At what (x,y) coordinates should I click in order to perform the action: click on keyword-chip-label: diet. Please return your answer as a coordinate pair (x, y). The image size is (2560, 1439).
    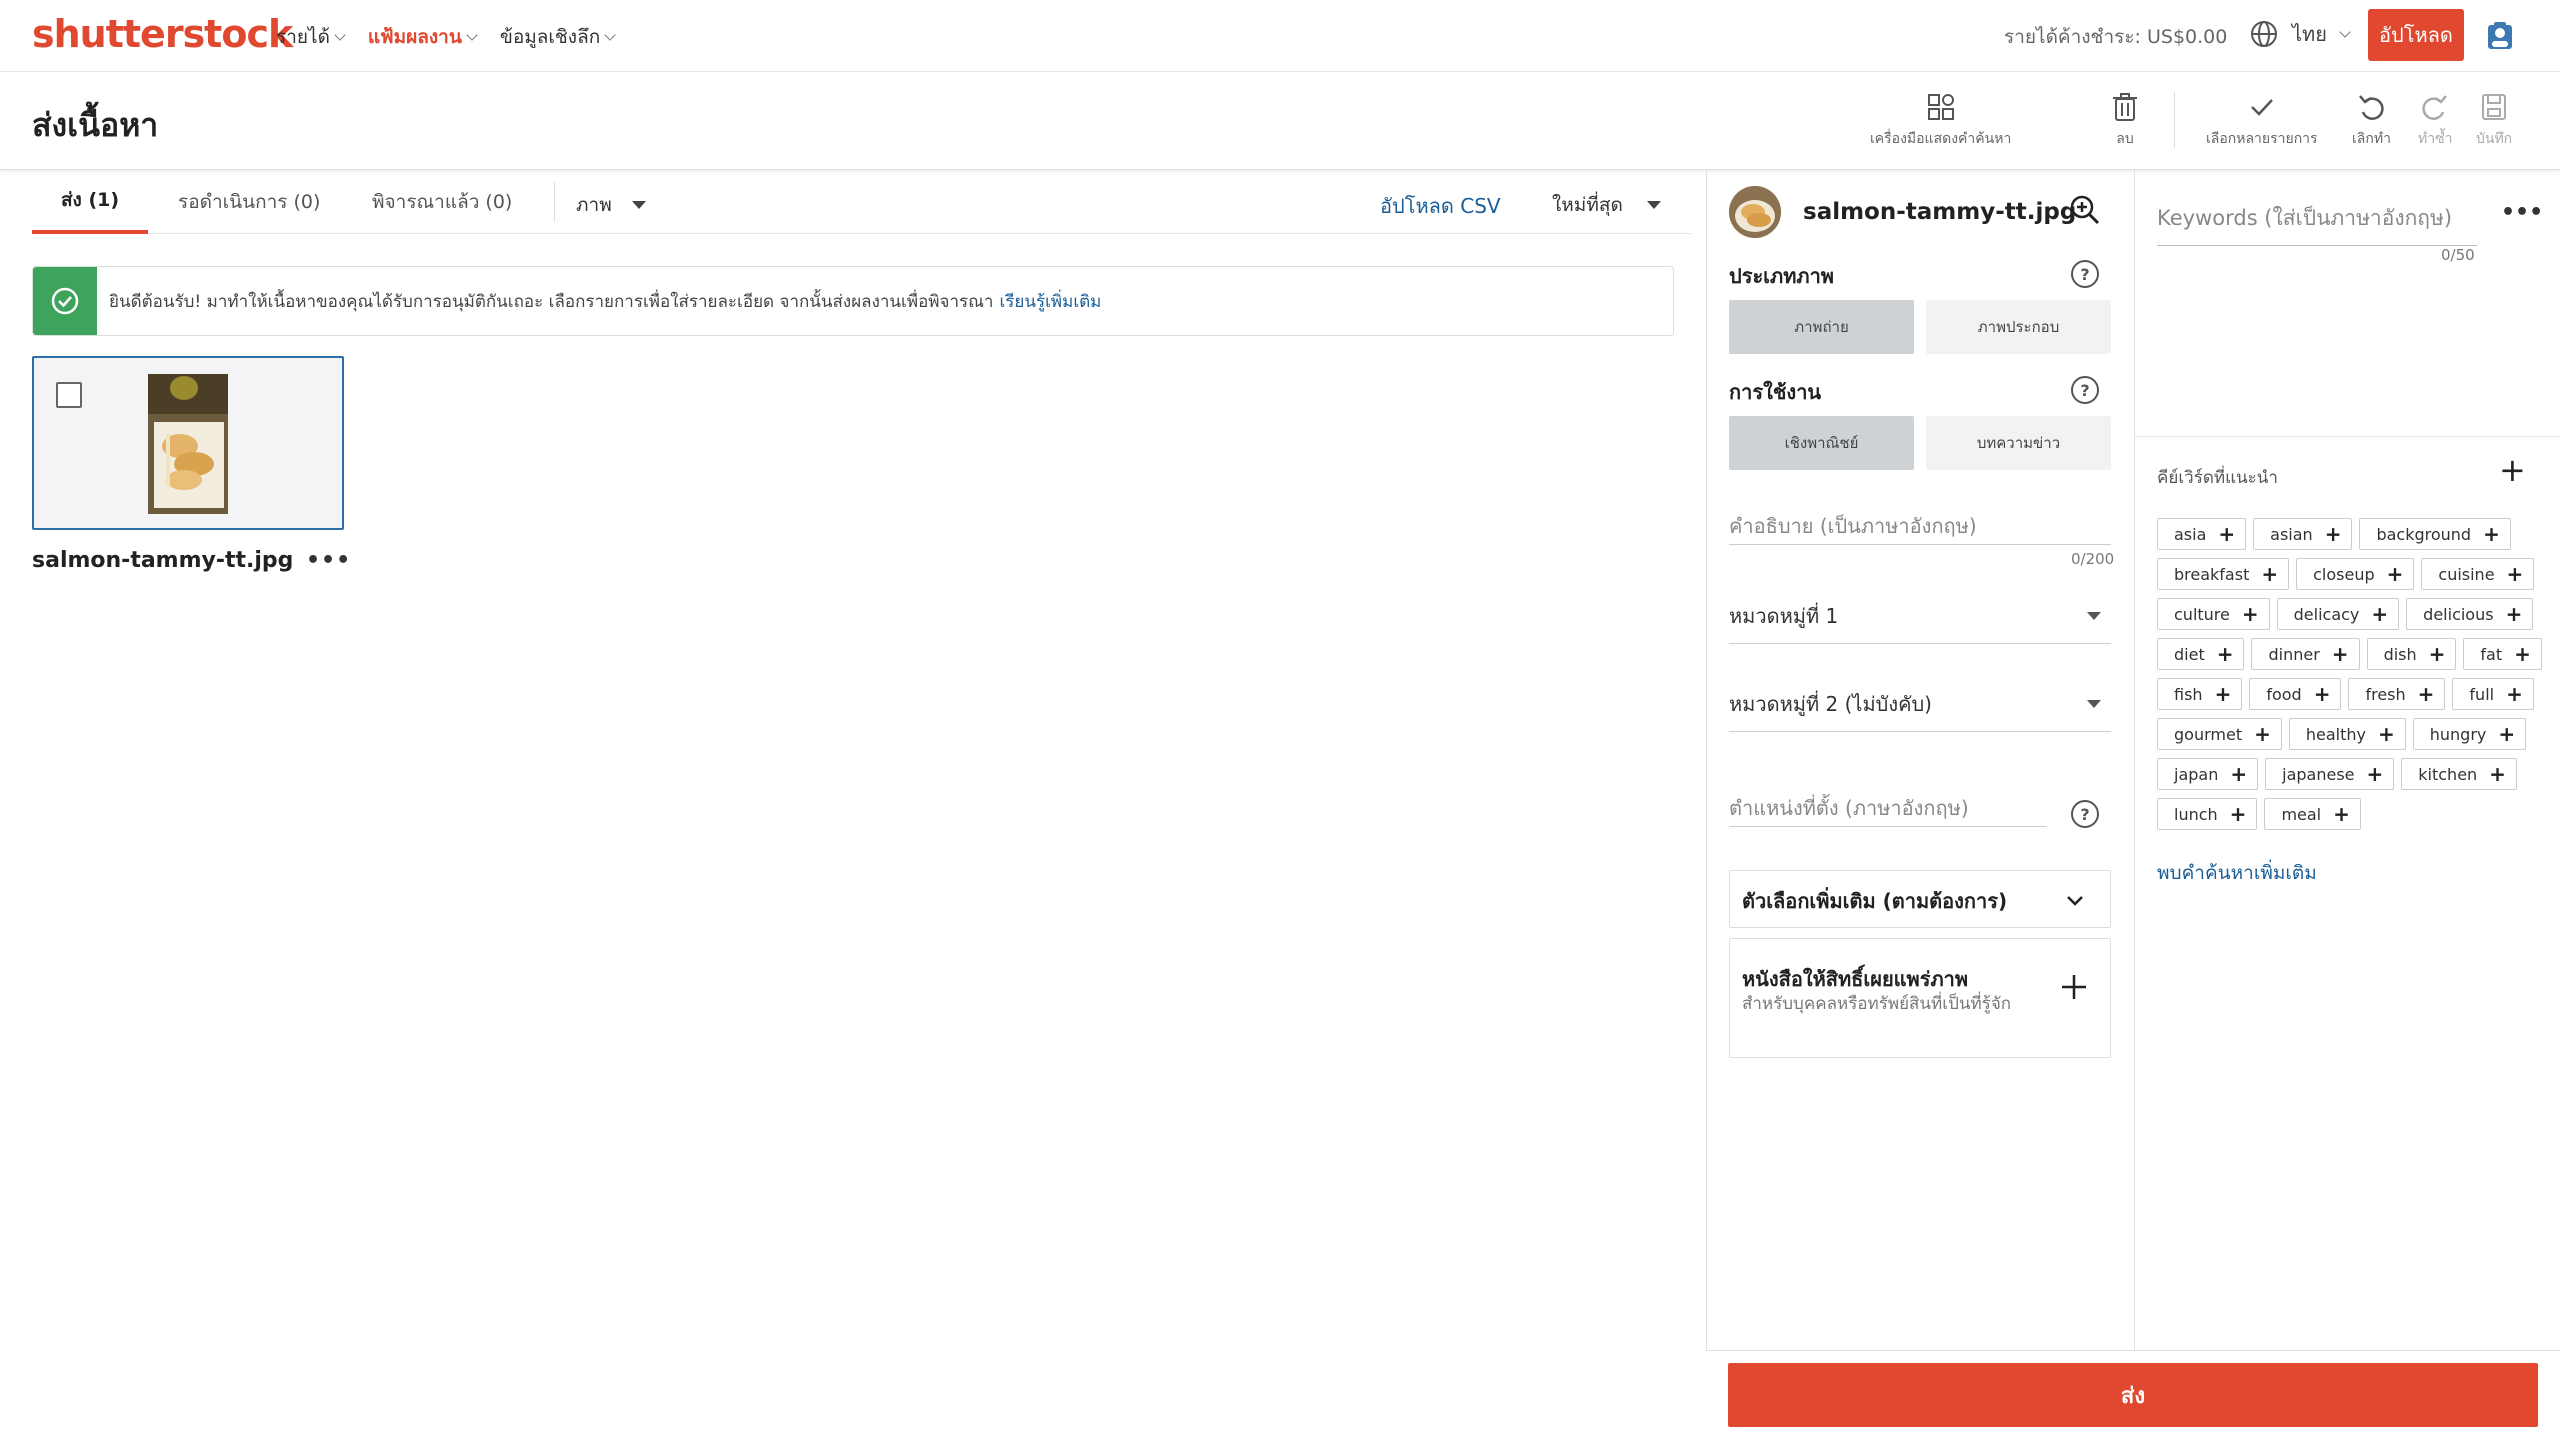
    Looking at the image, I should click on (2189, 654).